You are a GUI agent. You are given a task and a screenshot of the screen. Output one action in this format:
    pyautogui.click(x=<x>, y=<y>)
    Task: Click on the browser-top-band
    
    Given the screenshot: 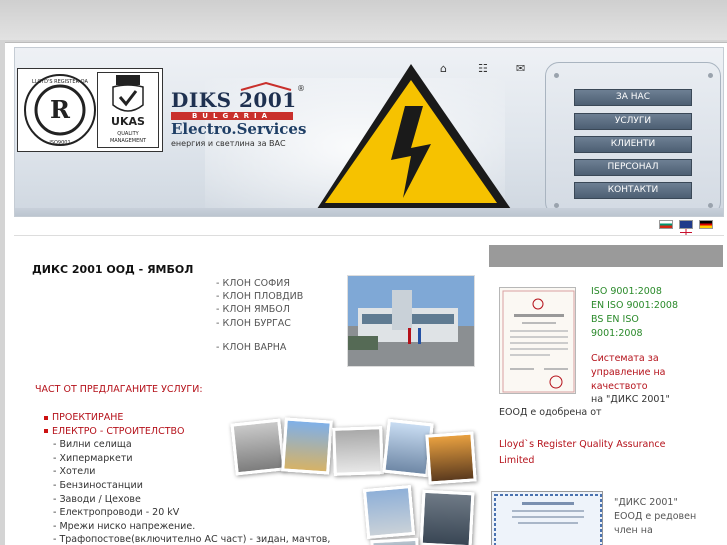 What is the action you would take?
    pyautogui.click(x=363, y=20)
    